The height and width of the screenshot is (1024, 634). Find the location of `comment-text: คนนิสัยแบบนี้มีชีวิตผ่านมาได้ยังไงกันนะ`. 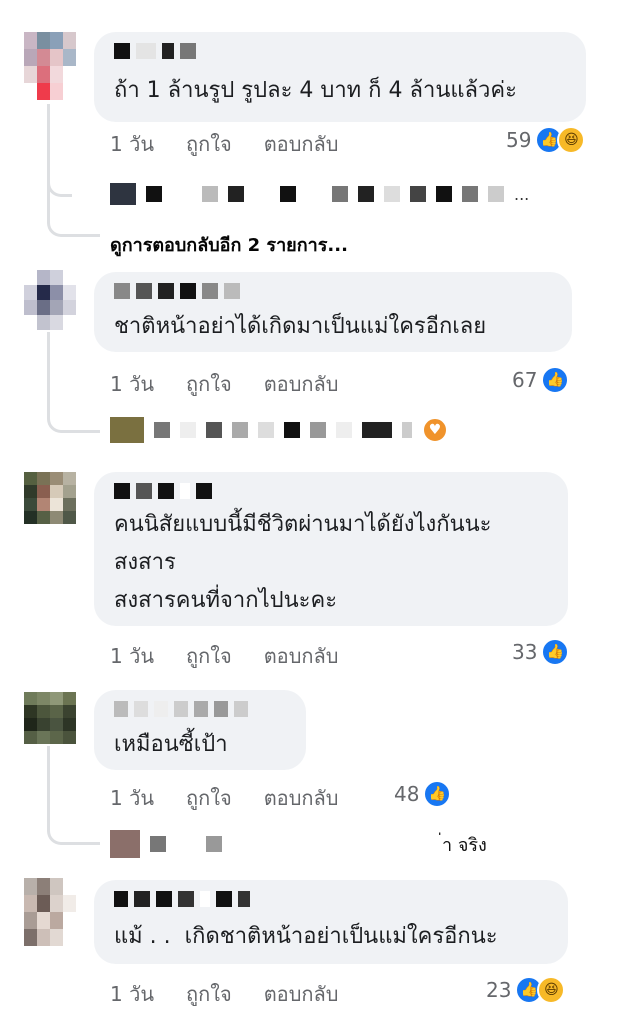

comment-text: คนนิสัยแบบนี้มีชีวิตผ่านมาได้ยังไงกันนะ is located at coordinates (303, 524).